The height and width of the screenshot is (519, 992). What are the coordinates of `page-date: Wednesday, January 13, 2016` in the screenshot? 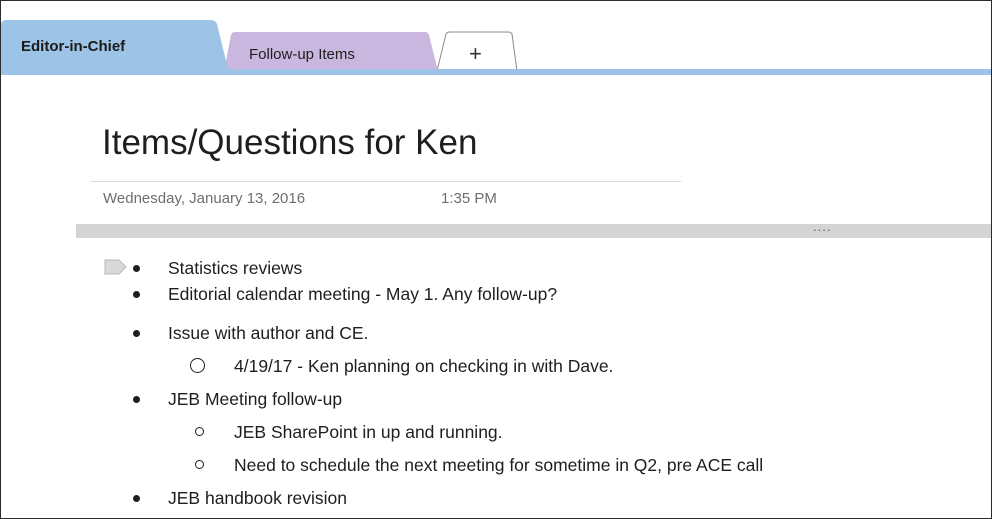 It's located at (204, 198).